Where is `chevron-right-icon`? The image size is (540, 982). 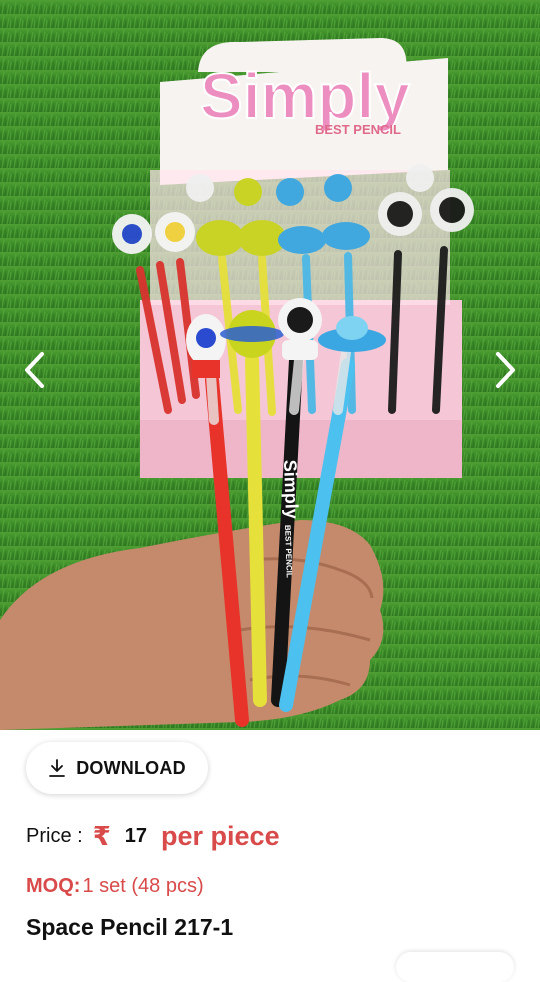 chevron-right-icon is located at coordinates (505, 370).